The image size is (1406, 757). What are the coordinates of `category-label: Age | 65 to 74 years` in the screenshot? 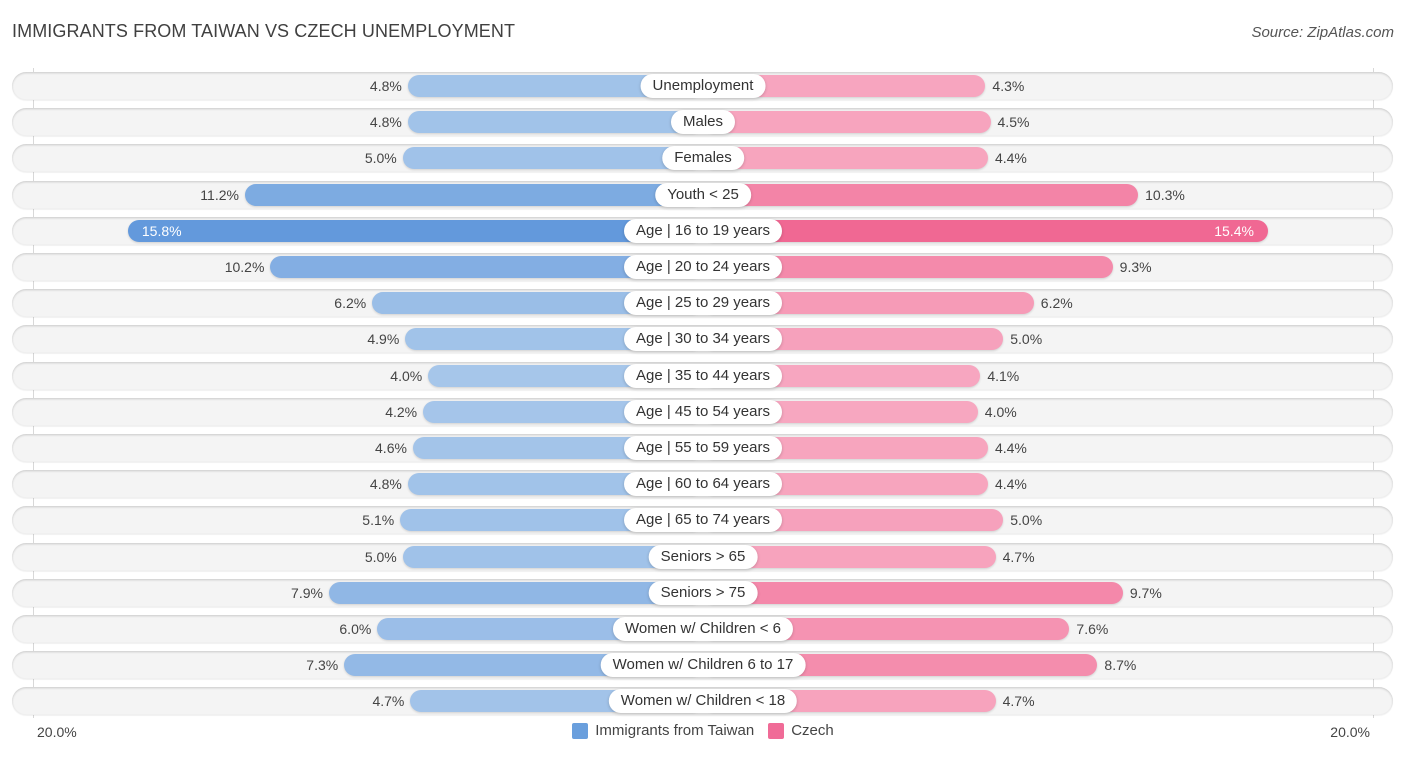 It's located at (703, 520).